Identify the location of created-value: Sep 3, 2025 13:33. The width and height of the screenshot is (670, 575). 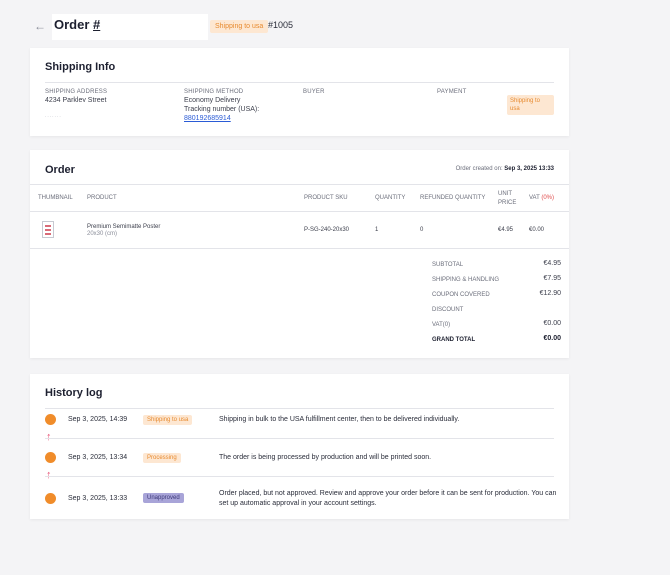
(529, 169).